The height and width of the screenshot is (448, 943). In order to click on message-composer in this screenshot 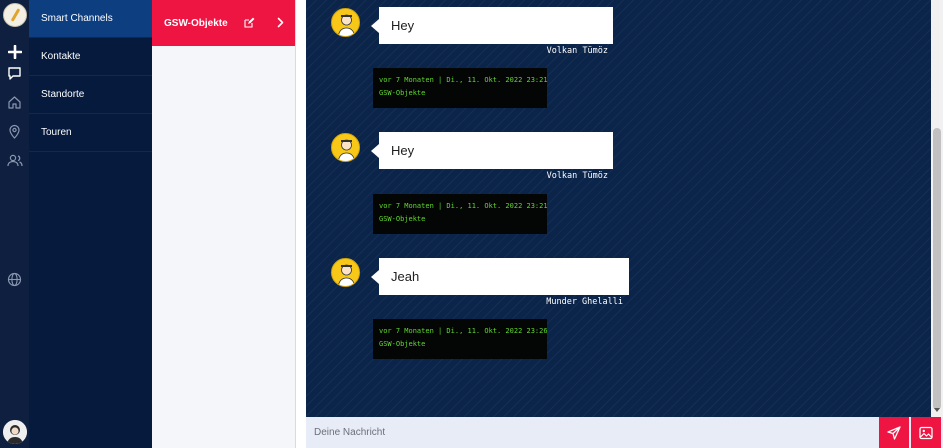, I will do `click(624, 432)`.